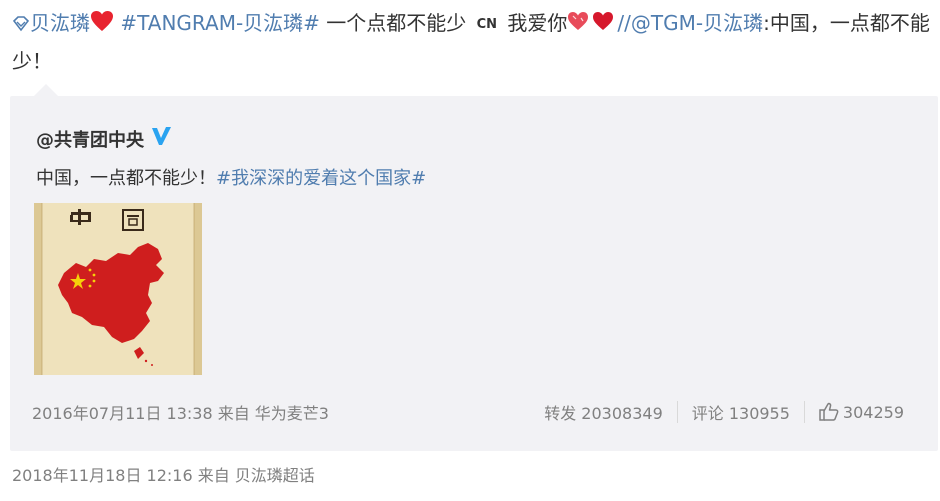  Describe the element at coordinates (180, 412) in the screenshot. I see `repost-meta: 2016年07月11日 13:38 来自 华为麦芒3` at that location.